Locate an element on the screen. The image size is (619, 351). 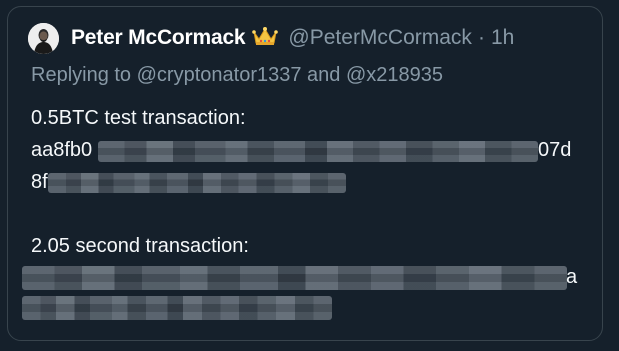
tweet-text-line-2-end: 07d is located at coordinates (555, 150).